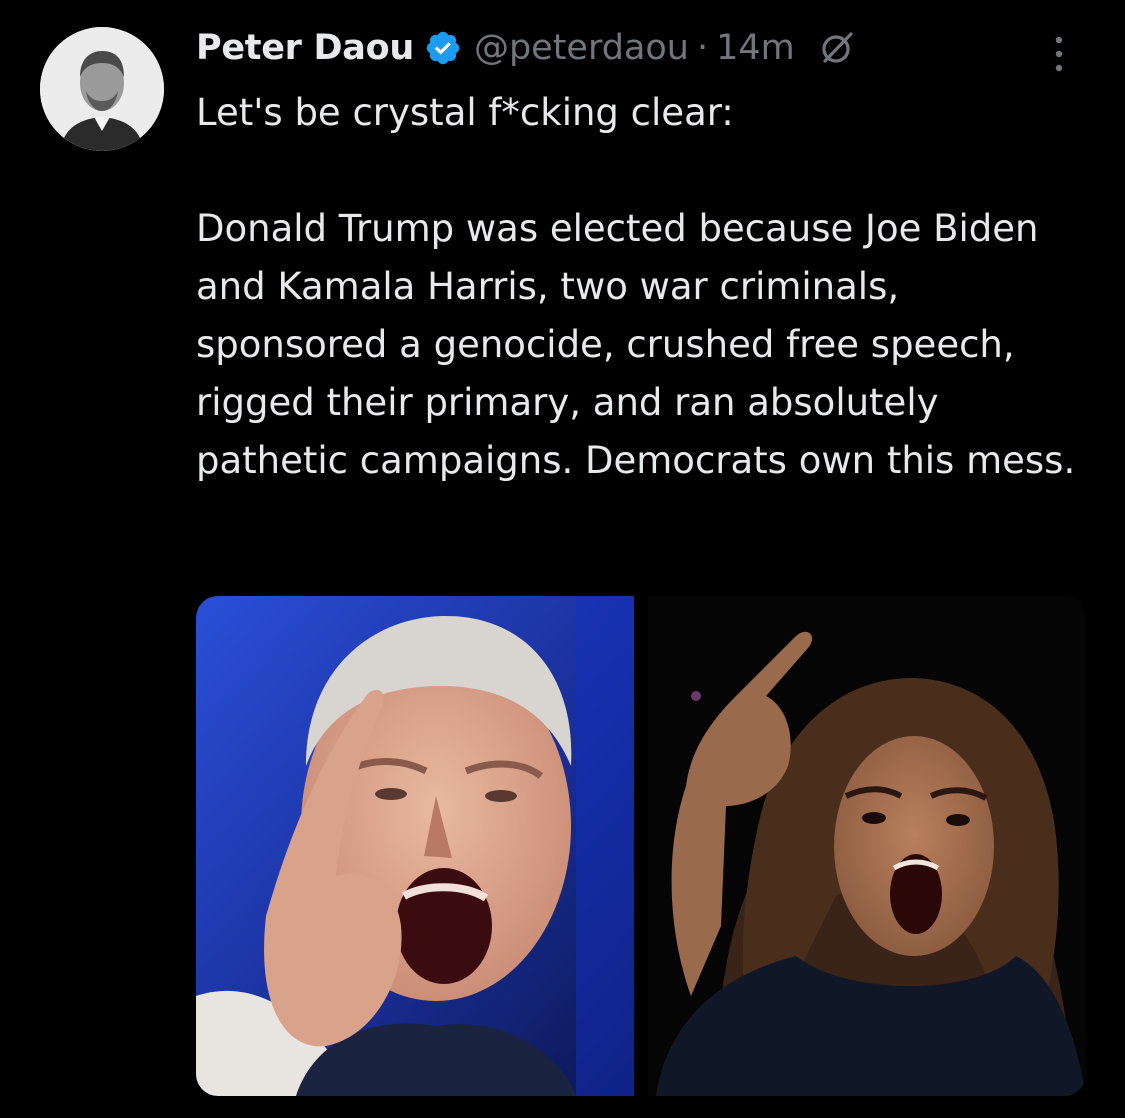 The image size is (1125, 1118). I want to click on author-display-name: Peter Daou, so click(305, 48).